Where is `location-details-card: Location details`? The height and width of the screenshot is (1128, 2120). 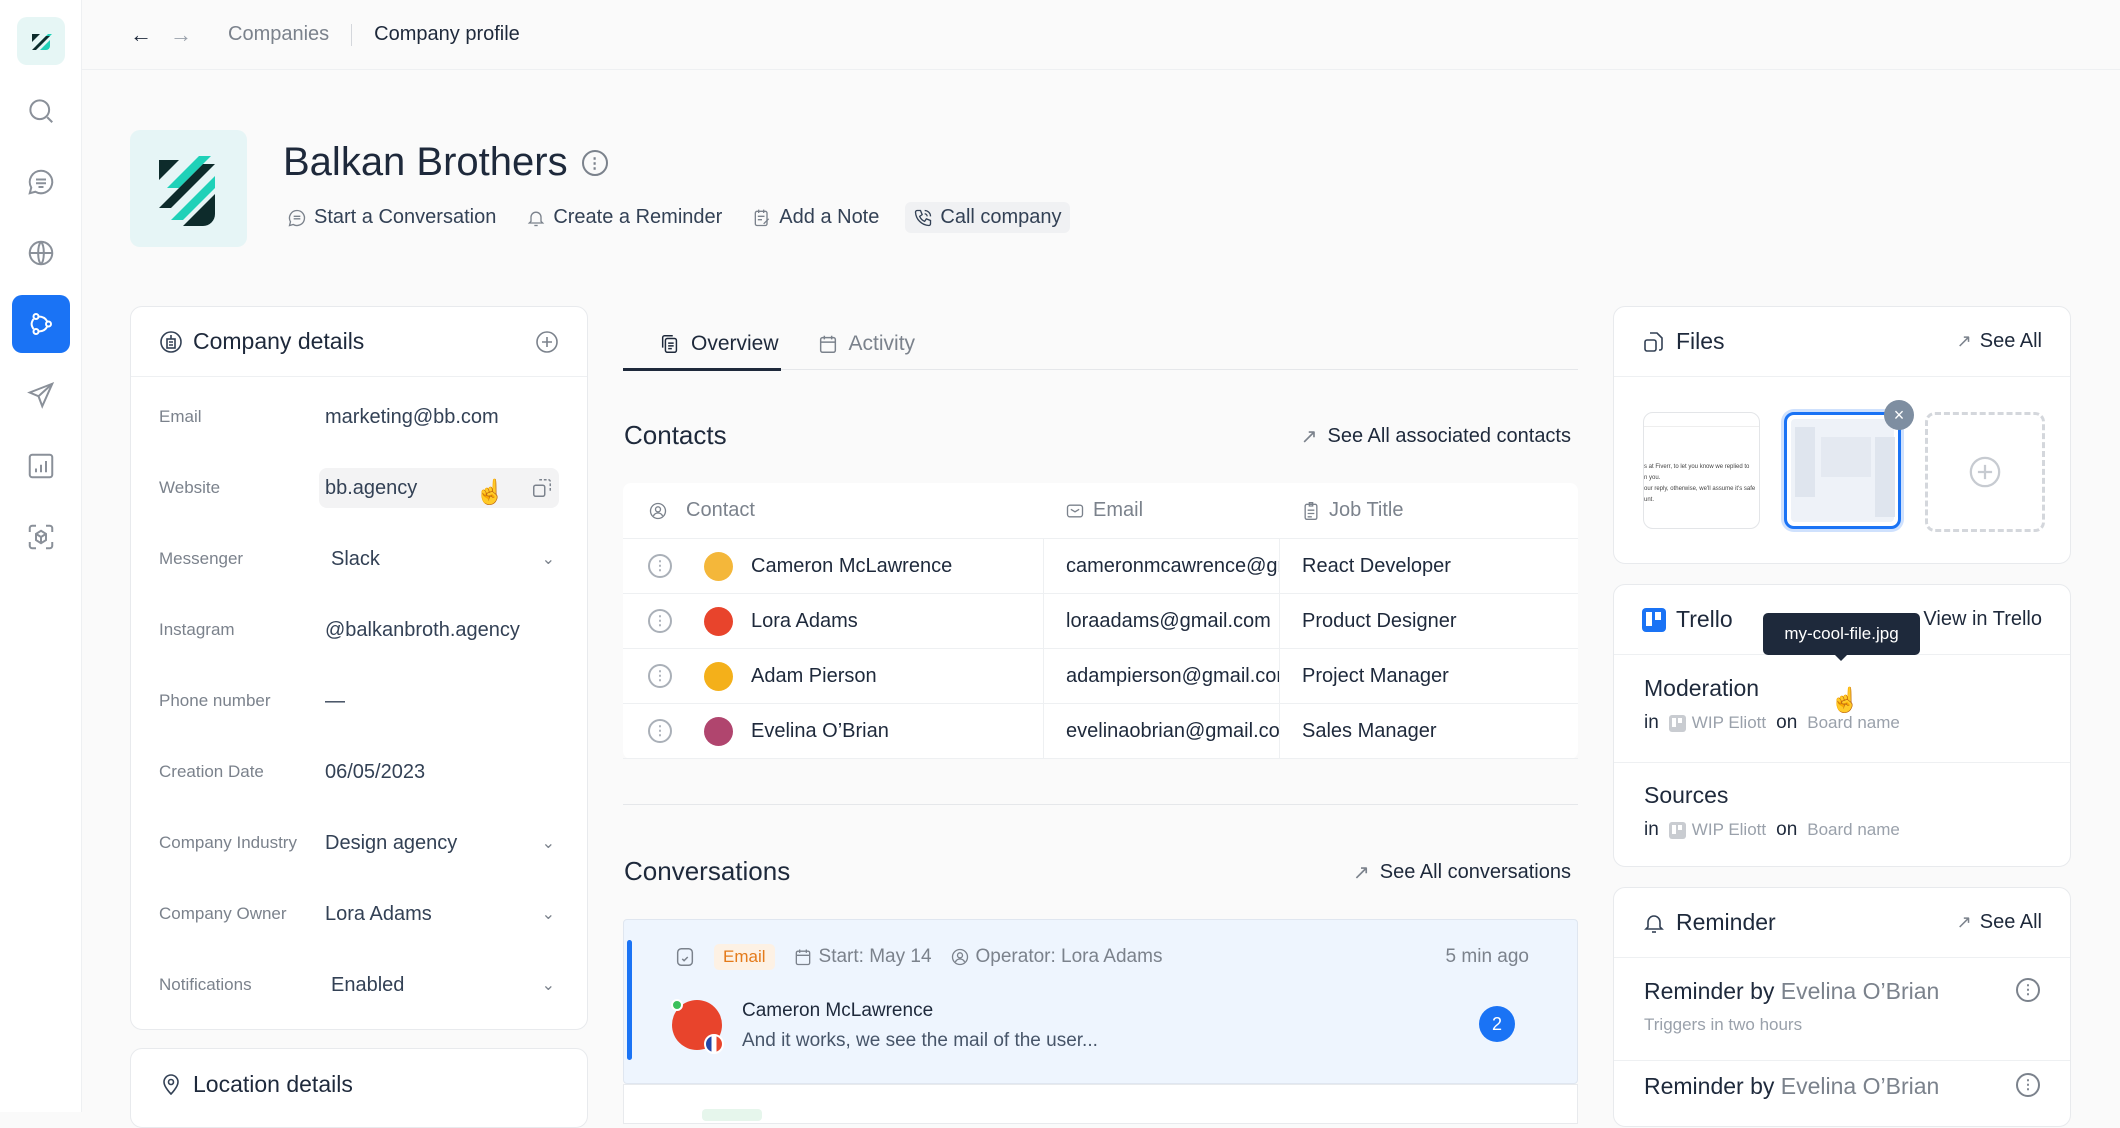
location-details-card: Location details is located at coordinates (359, 1088).